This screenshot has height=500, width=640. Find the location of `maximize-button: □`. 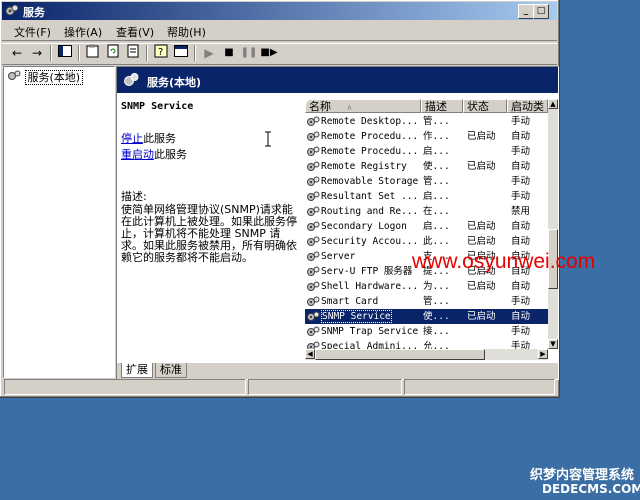

maximize-button: □ is located at coordinates (541, 11).